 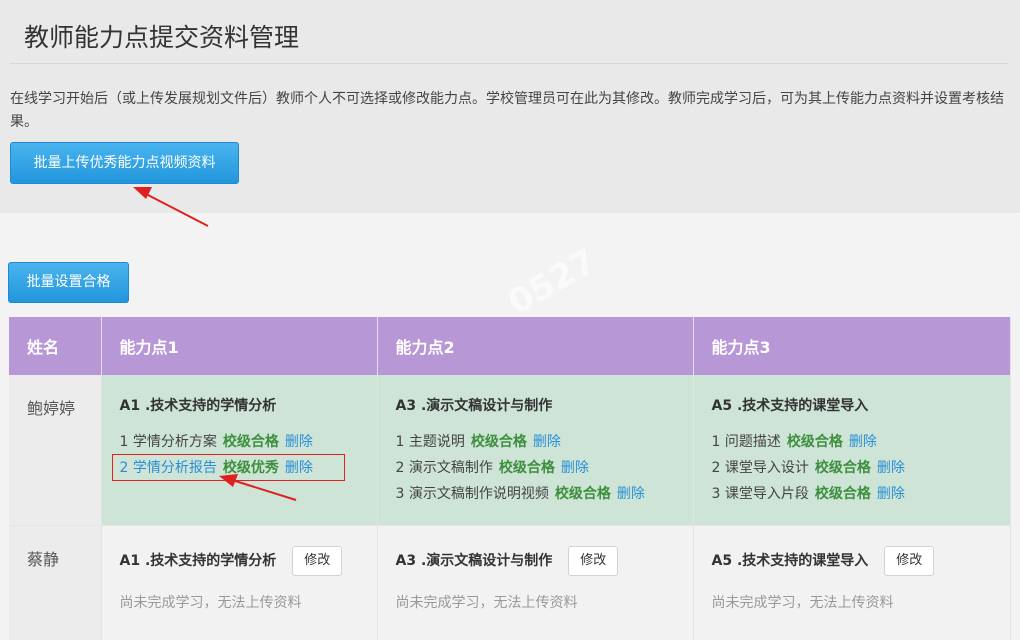 What do you see at coordinates (124, 163) in the screenshot?
I see `batch-upload-video-button: 批量上传优秀能力点视频资料` at bounding box center [124, 163].